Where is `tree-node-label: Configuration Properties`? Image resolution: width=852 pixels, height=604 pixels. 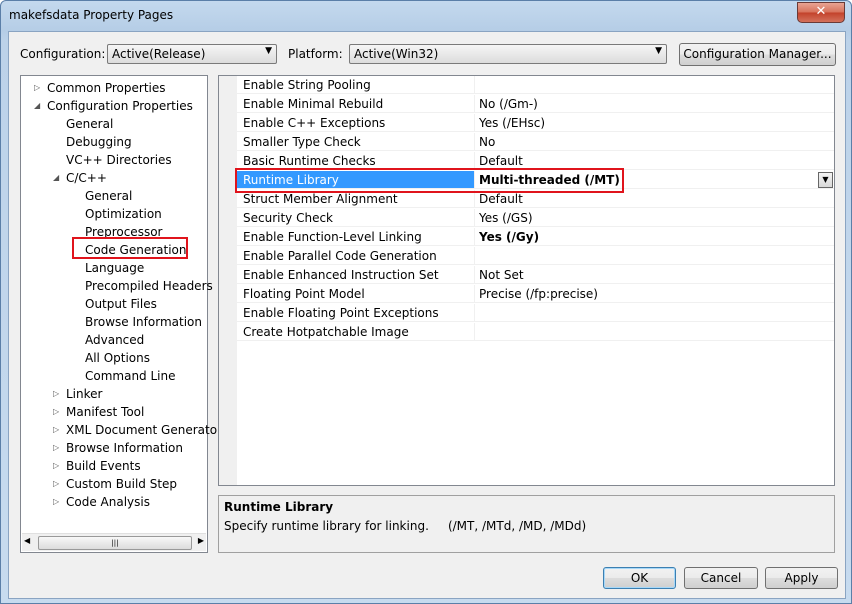
tree-node-label: Configuration Properties is located at coordinates (120, 106).